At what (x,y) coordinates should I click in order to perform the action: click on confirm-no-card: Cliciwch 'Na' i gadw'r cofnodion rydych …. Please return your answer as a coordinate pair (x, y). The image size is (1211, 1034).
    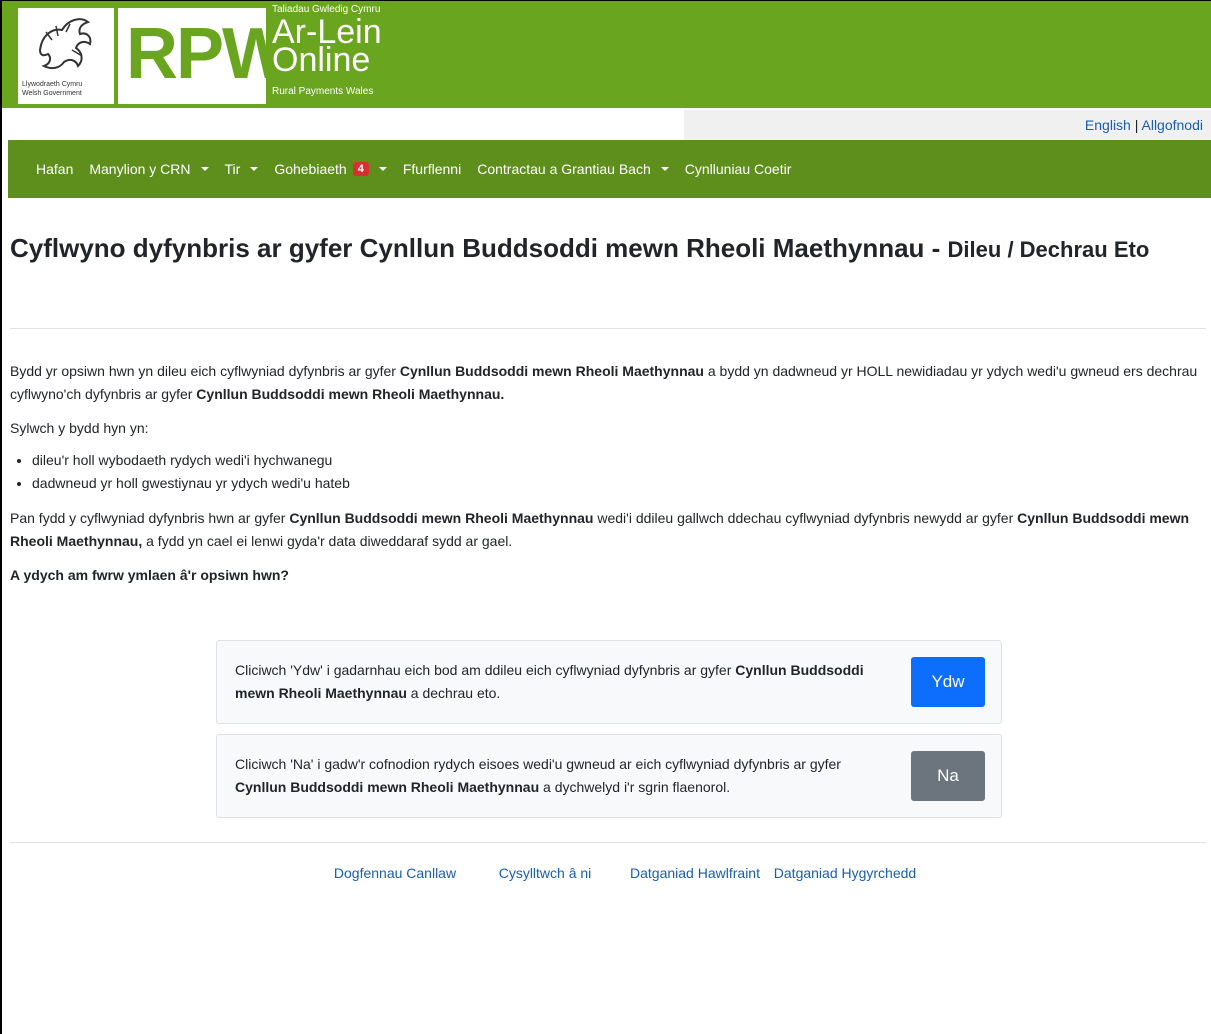
    Looking at the image, I should click on (609, 776).